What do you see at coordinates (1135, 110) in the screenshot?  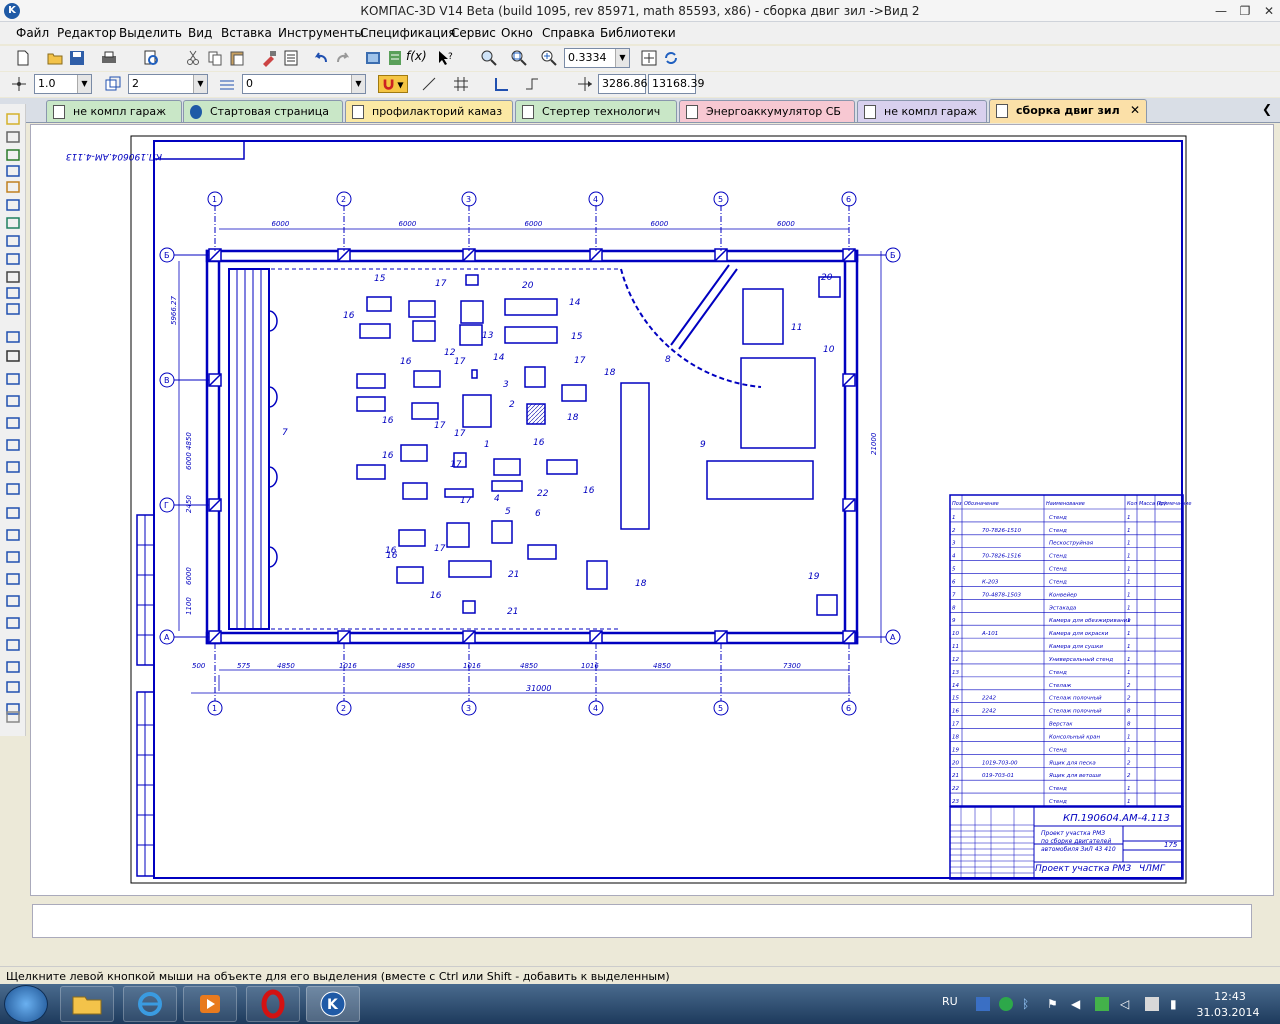 I see `close-tab-icon: ✕` at bounding box center [1135, 110].